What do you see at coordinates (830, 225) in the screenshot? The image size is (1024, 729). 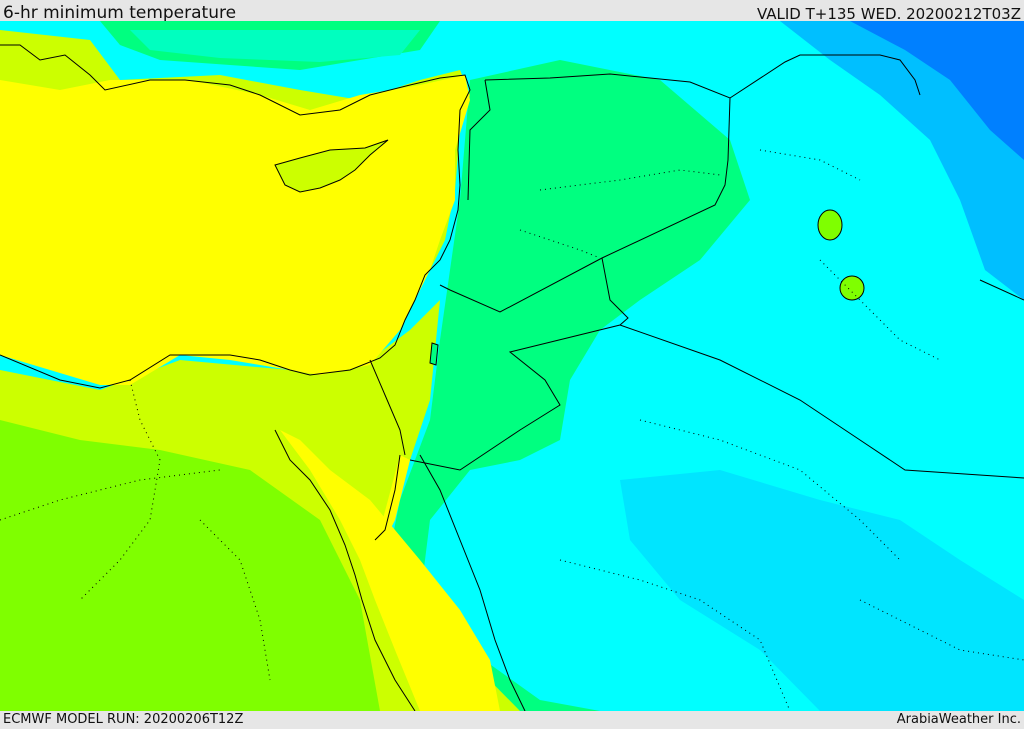 I see `lake-tharthar` at bounding box center [830, 225].